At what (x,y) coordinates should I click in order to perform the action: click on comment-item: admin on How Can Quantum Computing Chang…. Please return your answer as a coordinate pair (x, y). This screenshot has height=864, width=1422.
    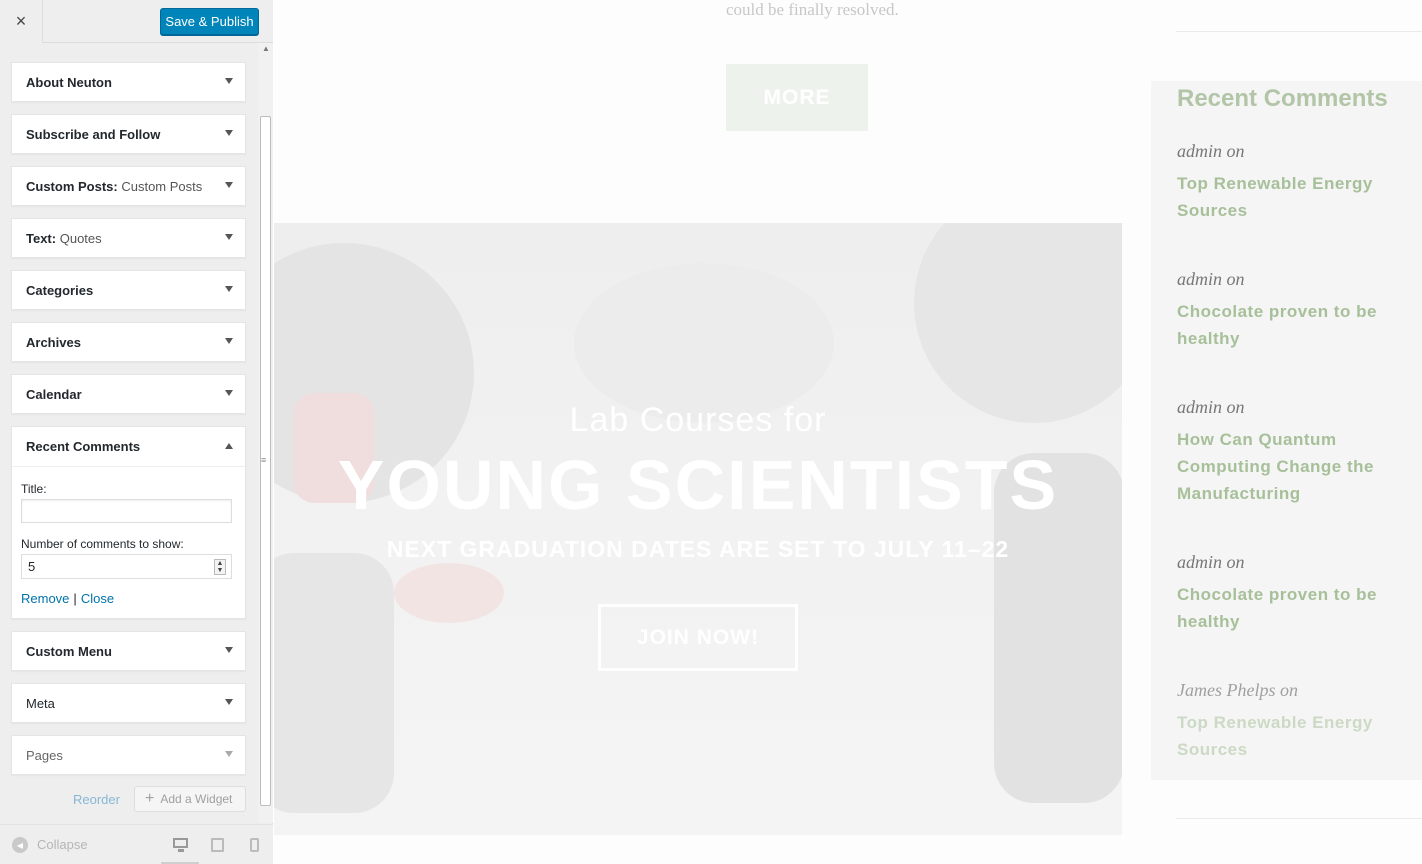
    Looking at the image, I should click on (1292, 452).